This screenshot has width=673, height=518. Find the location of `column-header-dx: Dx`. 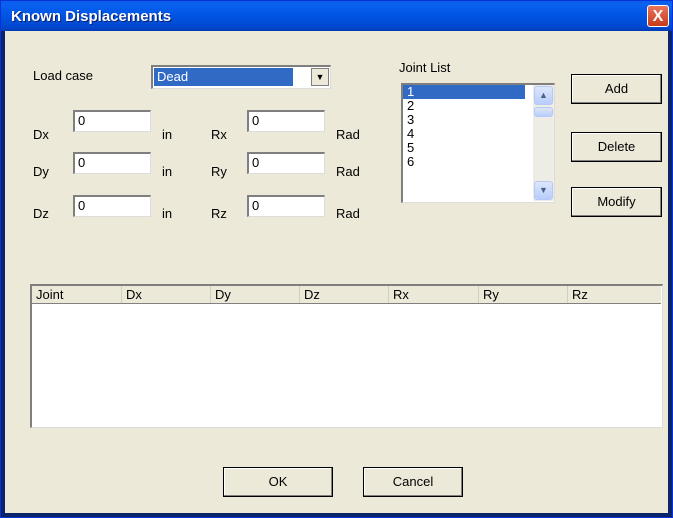

column-header-dx: Dx is located at coordinates (166, 294).